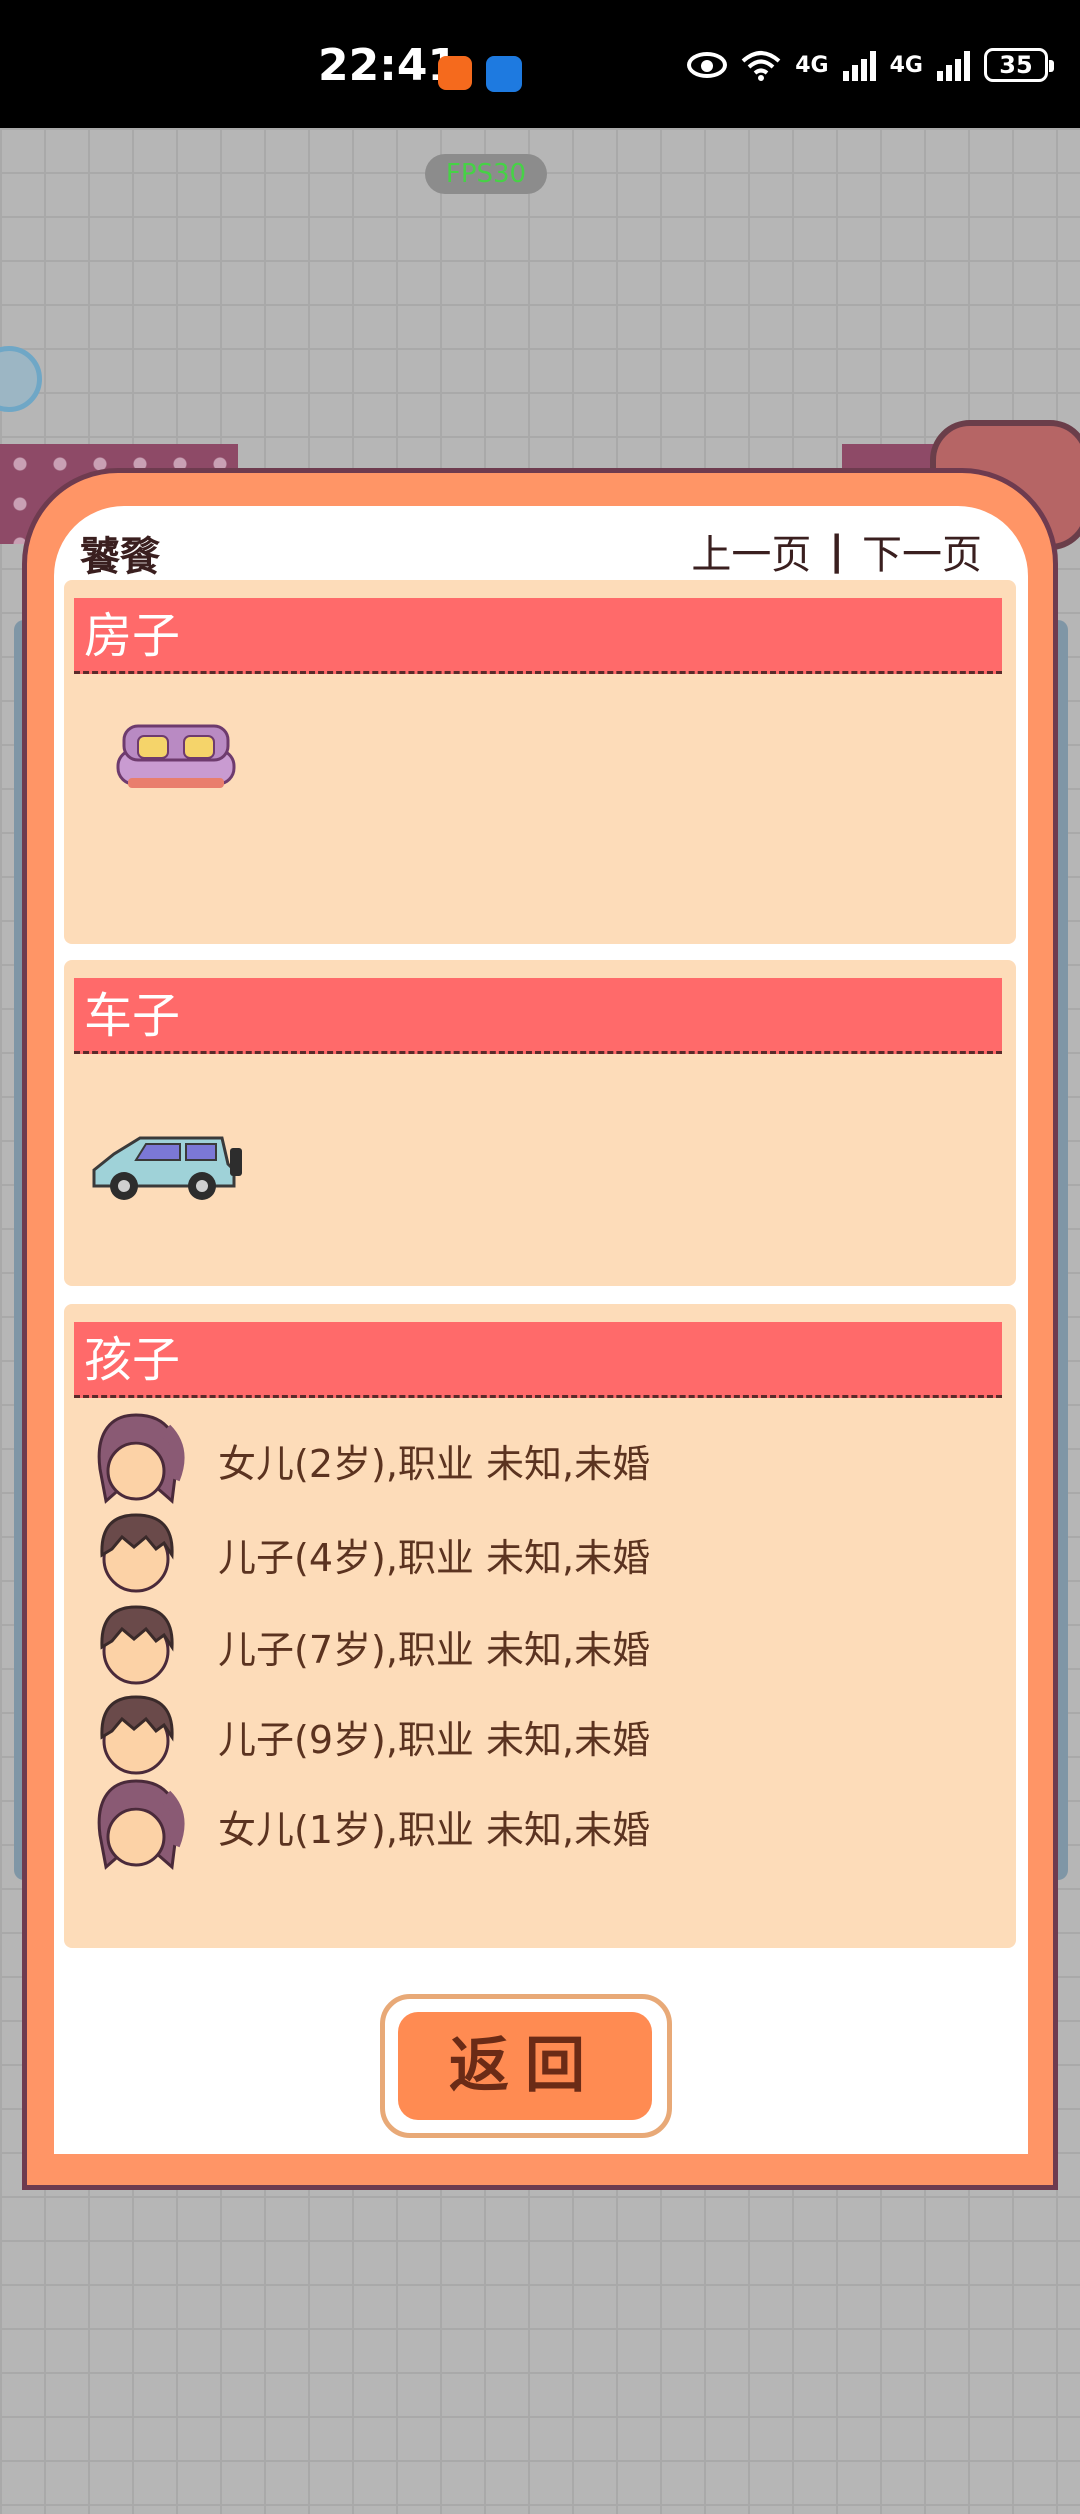 The image size is (1080, 2514). I want to click on child-description: 女儿(1岁),职业 未知,未婚, so click(434, 1829).